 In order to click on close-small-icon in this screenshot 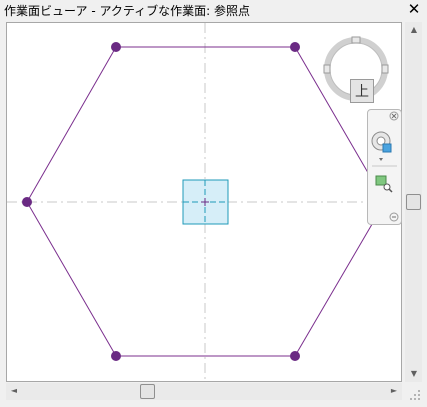, I will do `click(394, 116)`.